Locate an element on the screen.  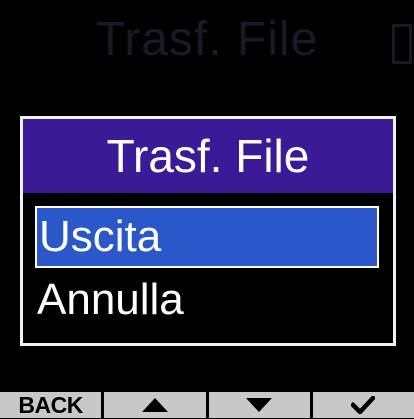
softkey-bar: BACK is located at coordinates (207, 405).